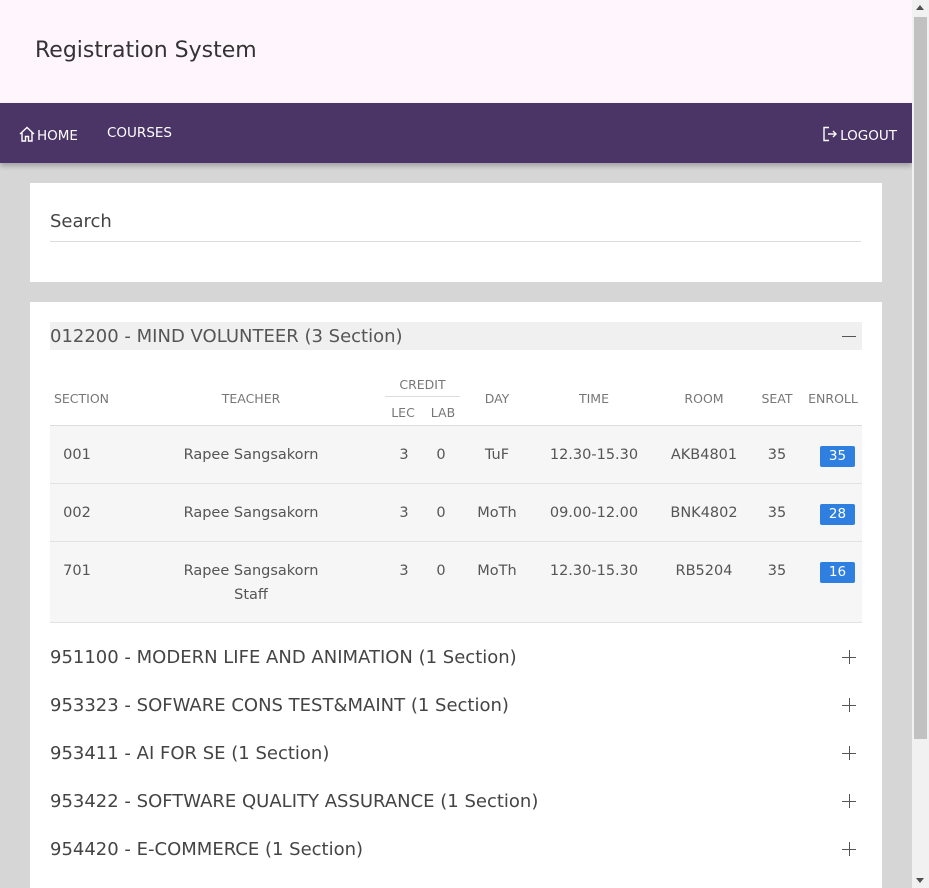  What do you see at coordinates (190, 753) in the screenshot?
I see `course-title: 953411 - AI FOR SE (1 Section)` at bounding box center [190, 753].